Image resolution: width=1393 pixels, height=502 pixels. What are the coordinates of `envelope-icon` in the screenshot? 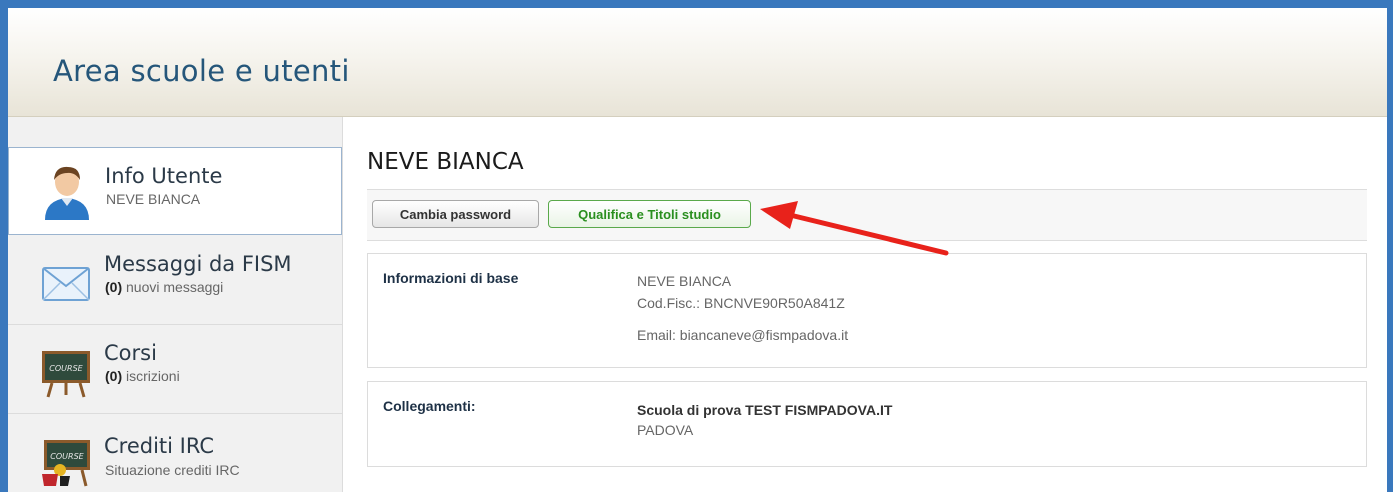 It's located at (66, 284).